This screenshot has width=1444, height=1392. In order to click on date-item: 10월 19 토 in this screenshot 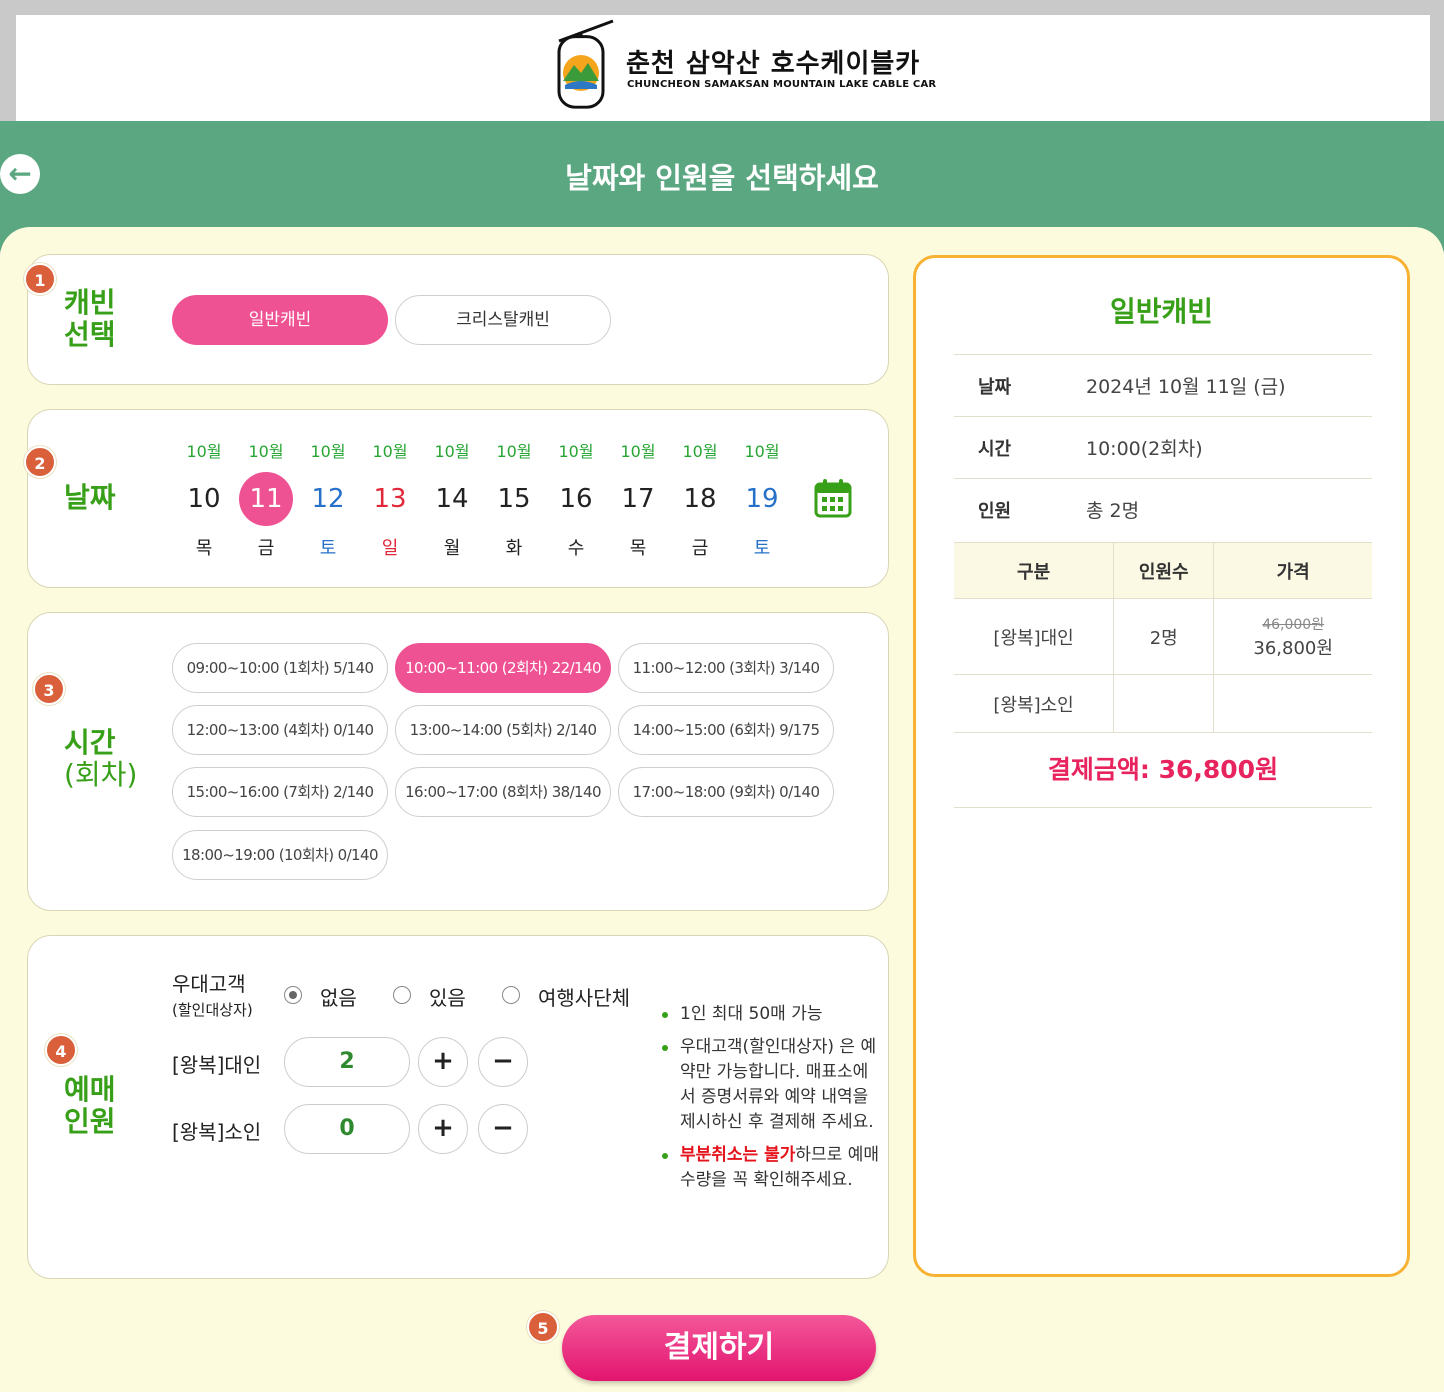, I will do `click(762, 500)`.